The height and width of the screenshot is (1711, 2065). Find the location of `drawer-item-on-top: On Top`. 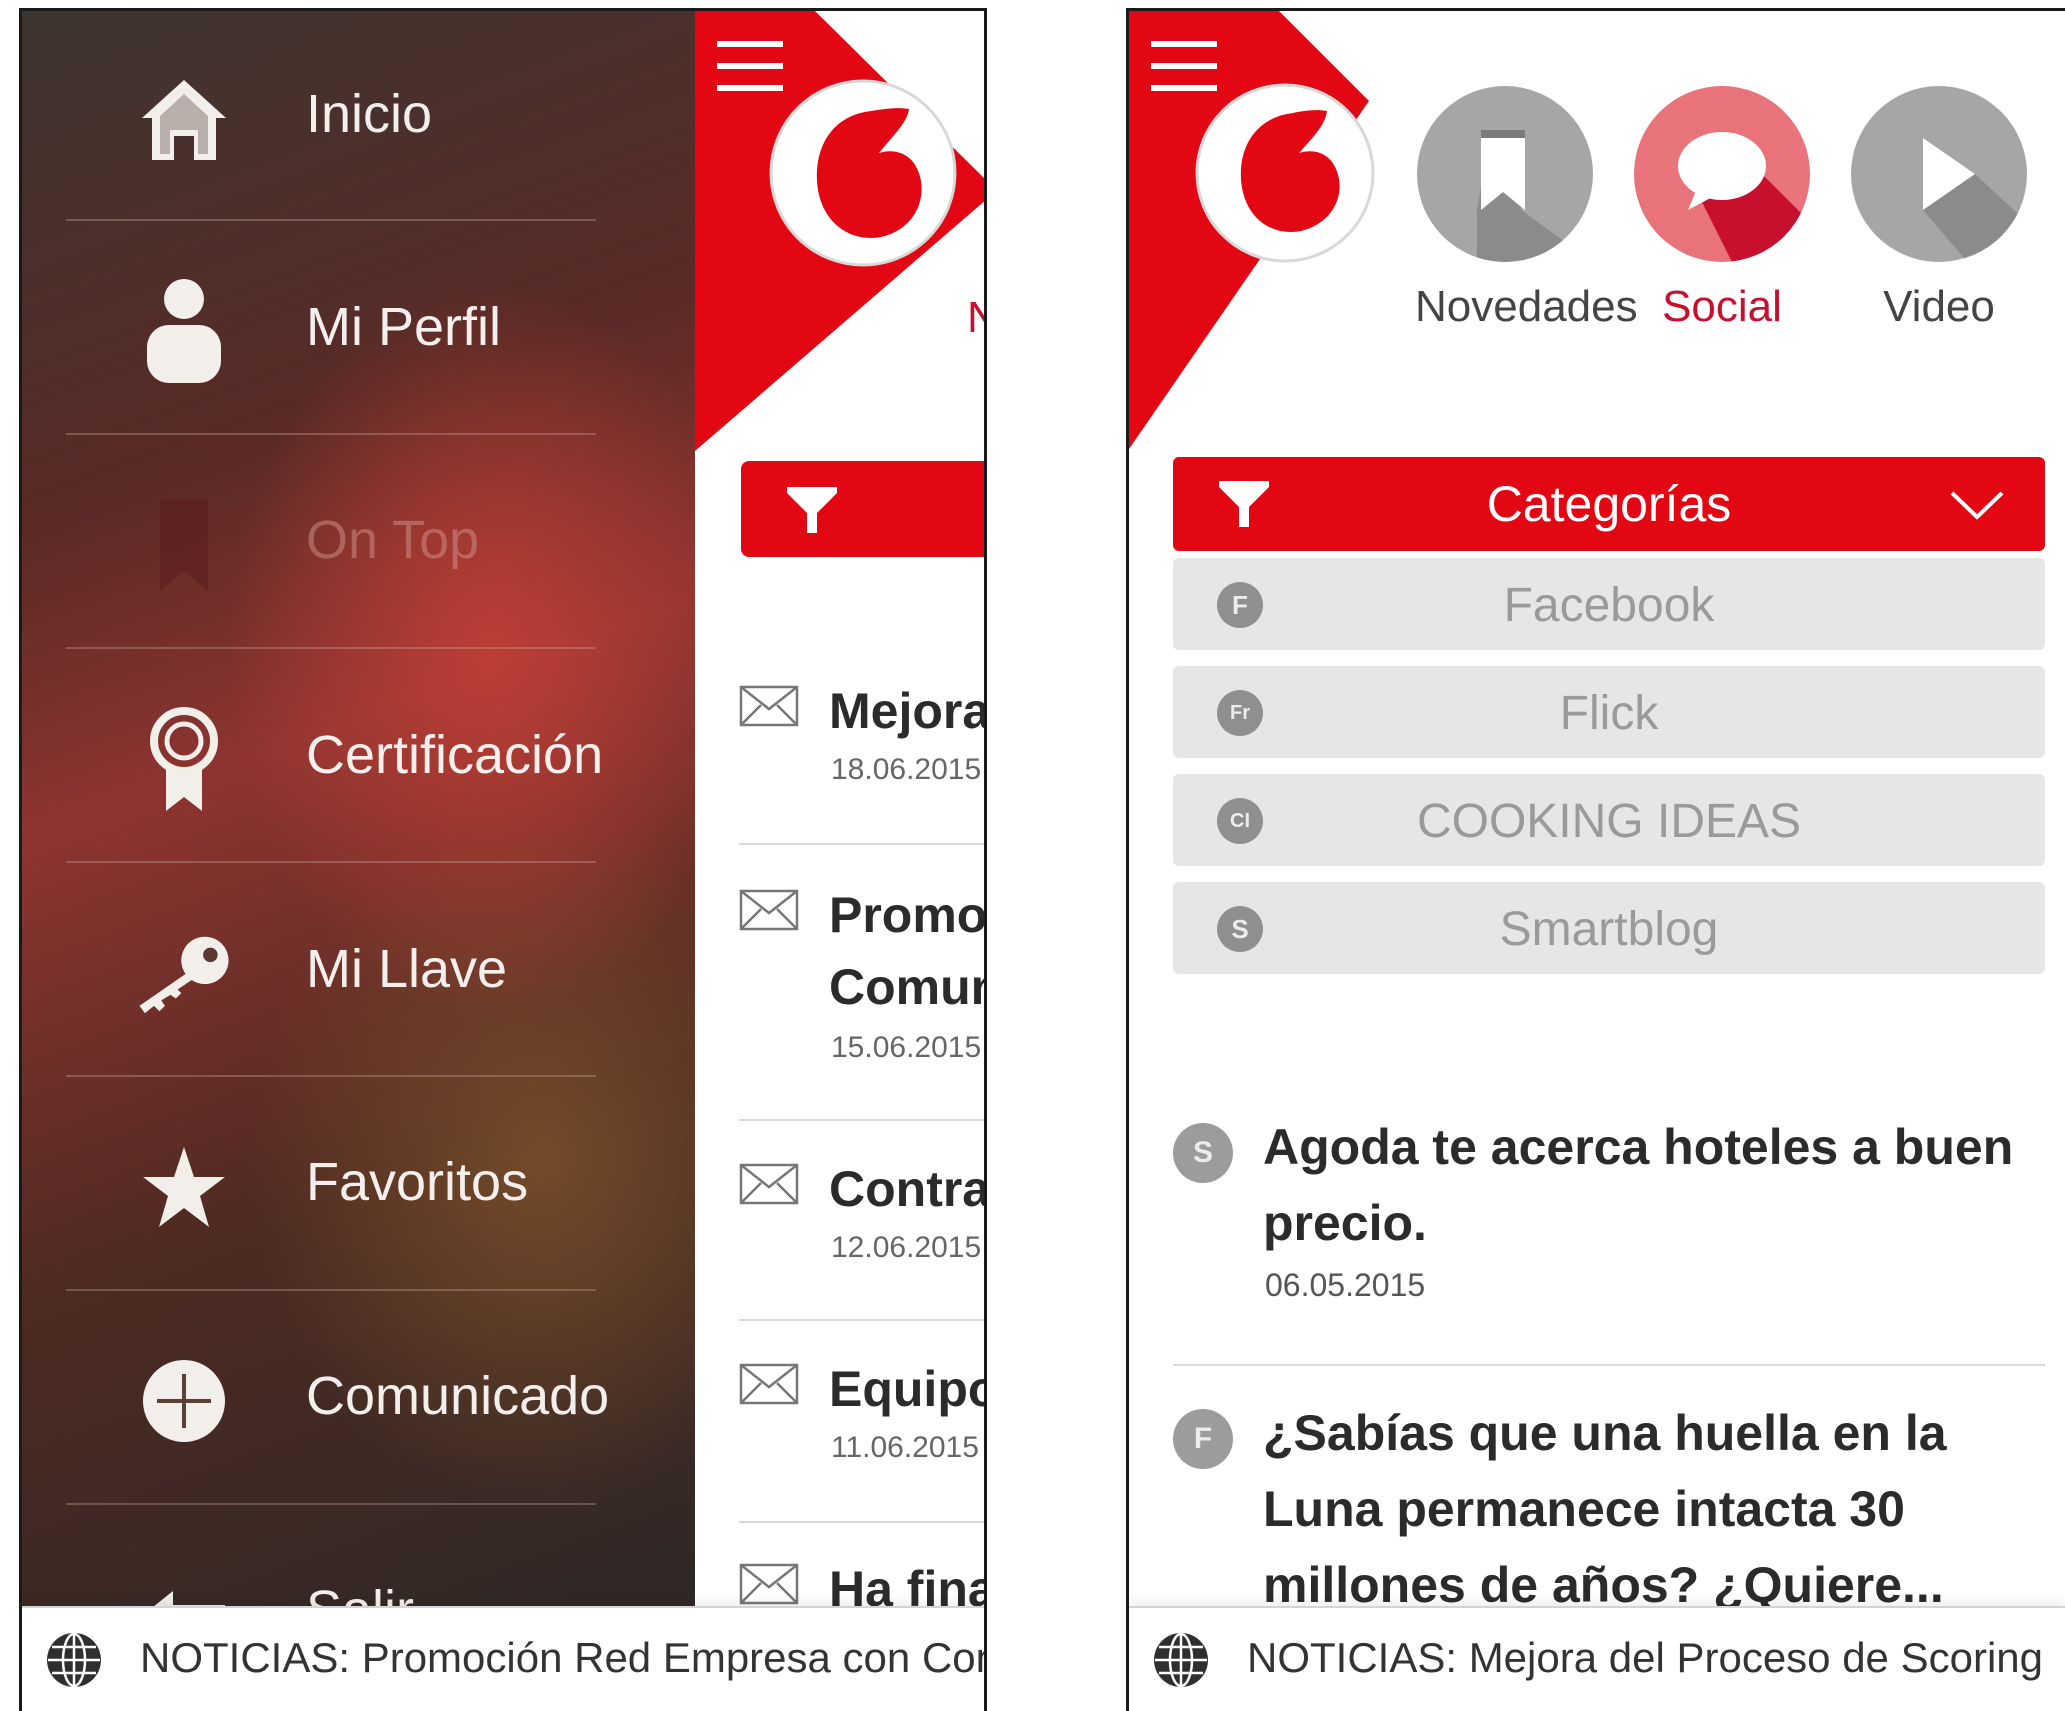

drawer-item-on-top: On Top is located at coordinates (358, 545).